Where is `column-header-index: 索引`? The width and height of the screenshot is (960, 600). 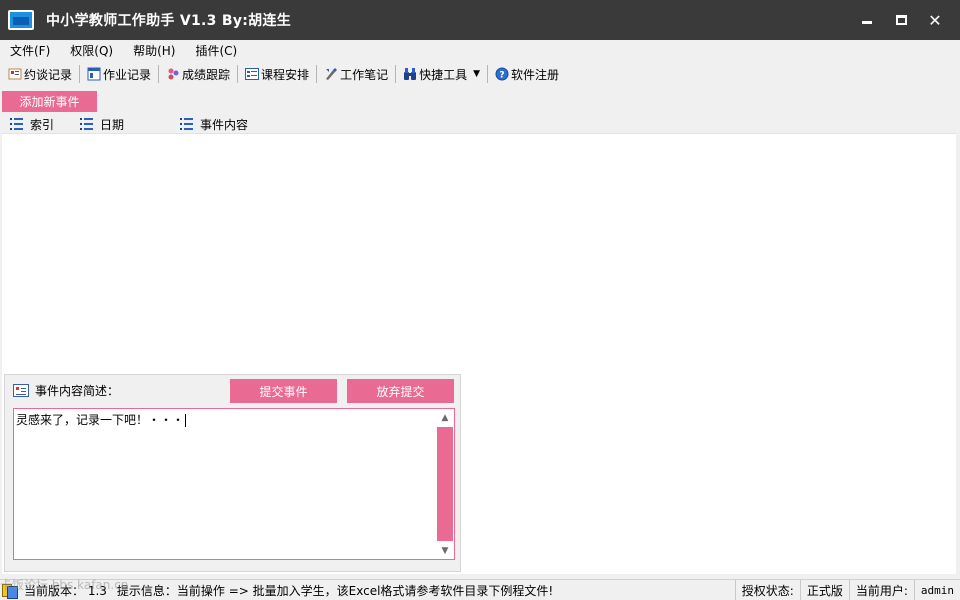
column-header-index: 索引 is located at coordinates (32, 124).